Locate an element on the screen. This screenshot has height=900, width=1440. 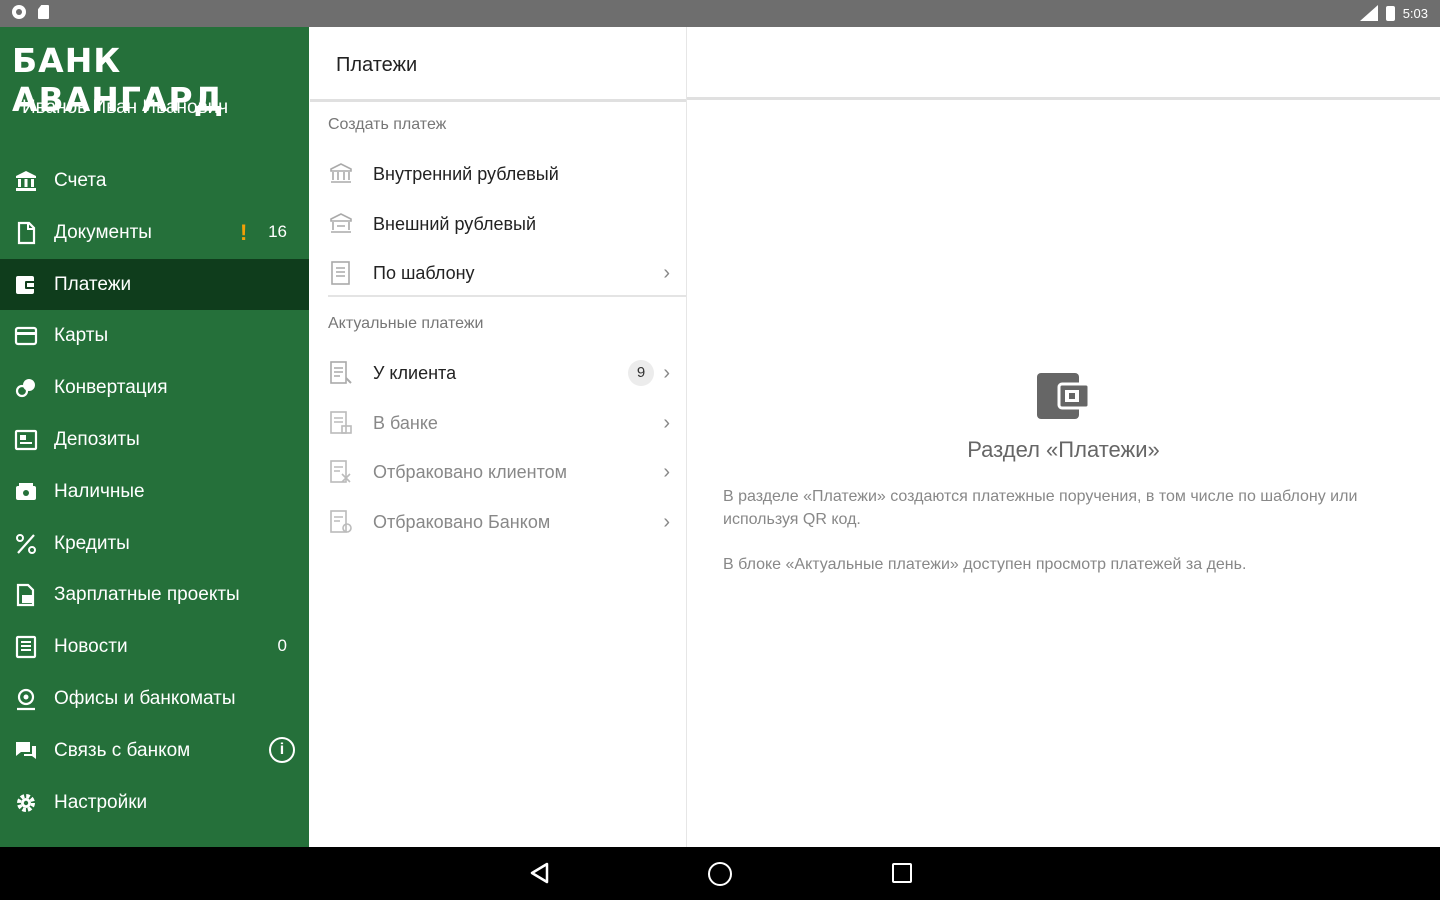
doc-bank-icon is located at coordinates (341, 422).